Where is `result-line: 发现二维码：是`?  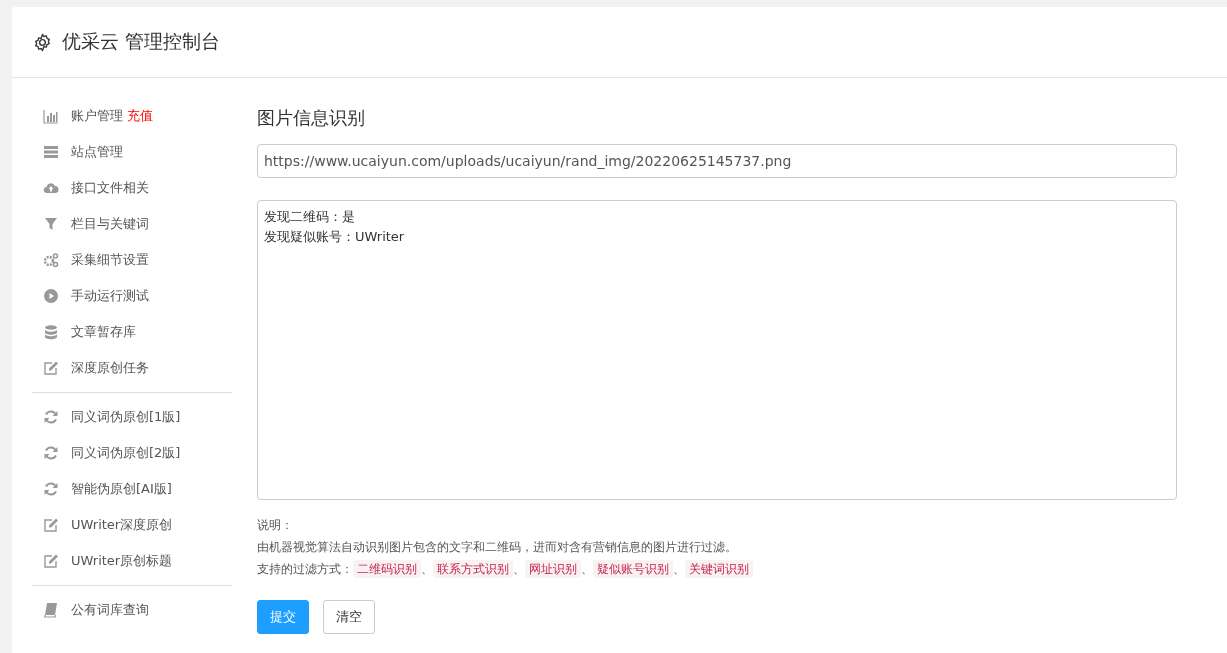 result-line: 发现二维码：是 is located at coordinates (310, 217).